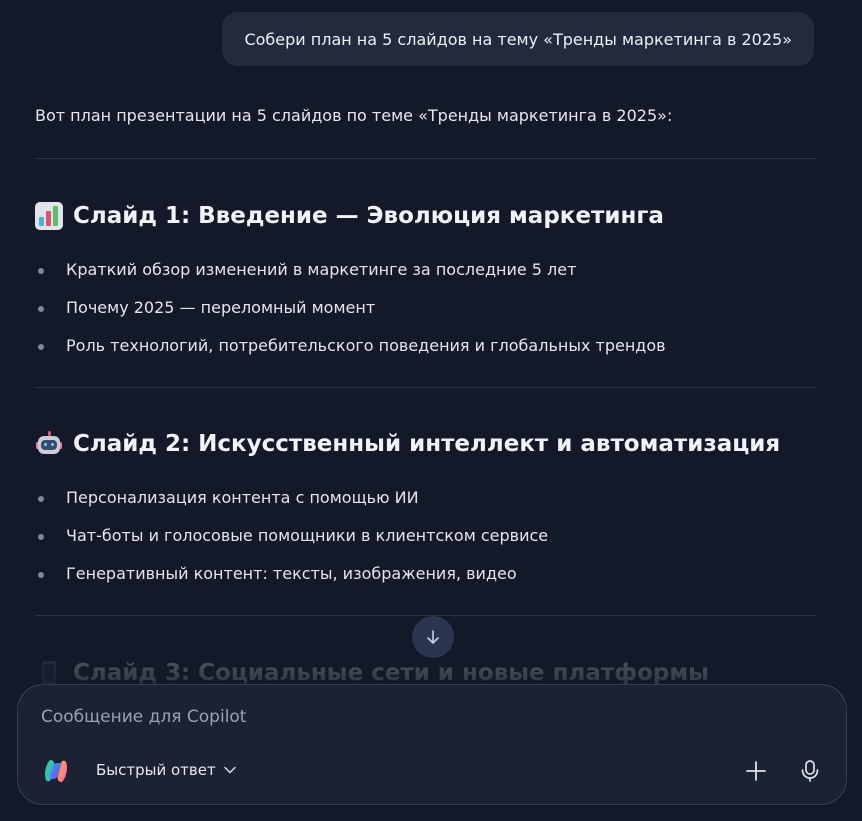  What do you see at coordinates (49, 444) in the screenshot?
I see `robot-icon` at bounding box center [49, 444].